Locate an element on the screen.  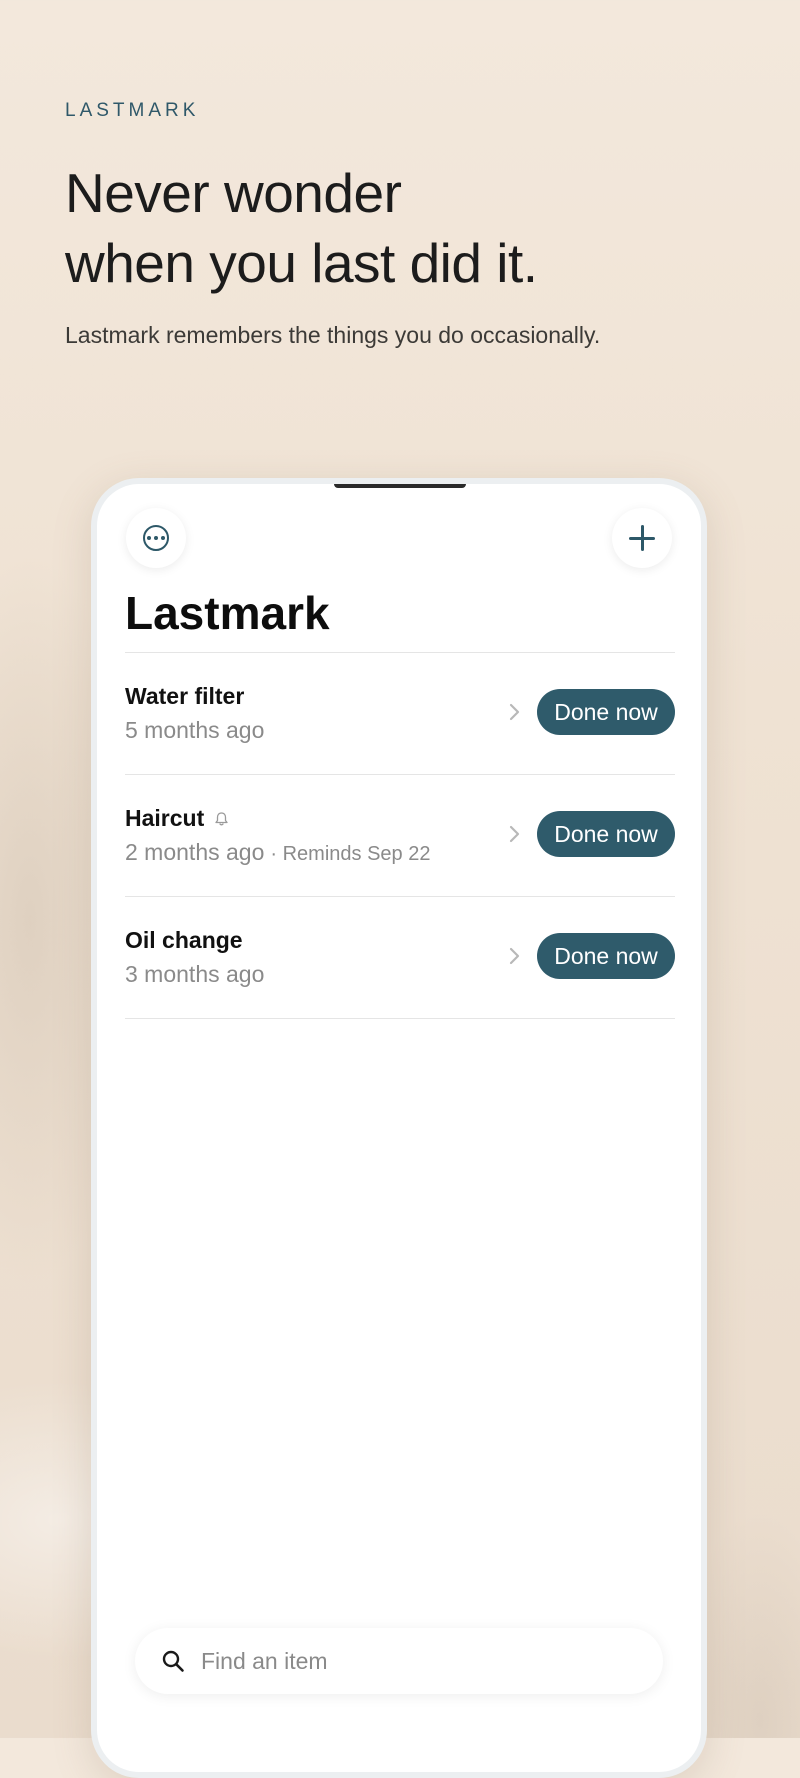
item-title: Oil change is located at coordinates (184, 940).